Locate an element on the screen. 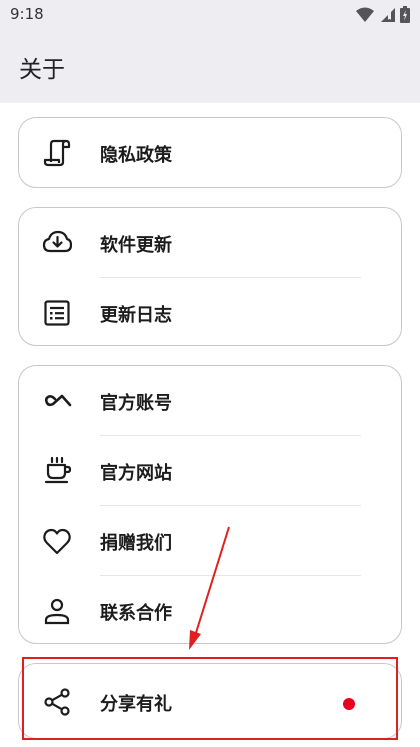 Image resolution: width=420 pixels, height=747 pixels. menu-item-label: 捐赠我们 is located at coordinates (136, 543).